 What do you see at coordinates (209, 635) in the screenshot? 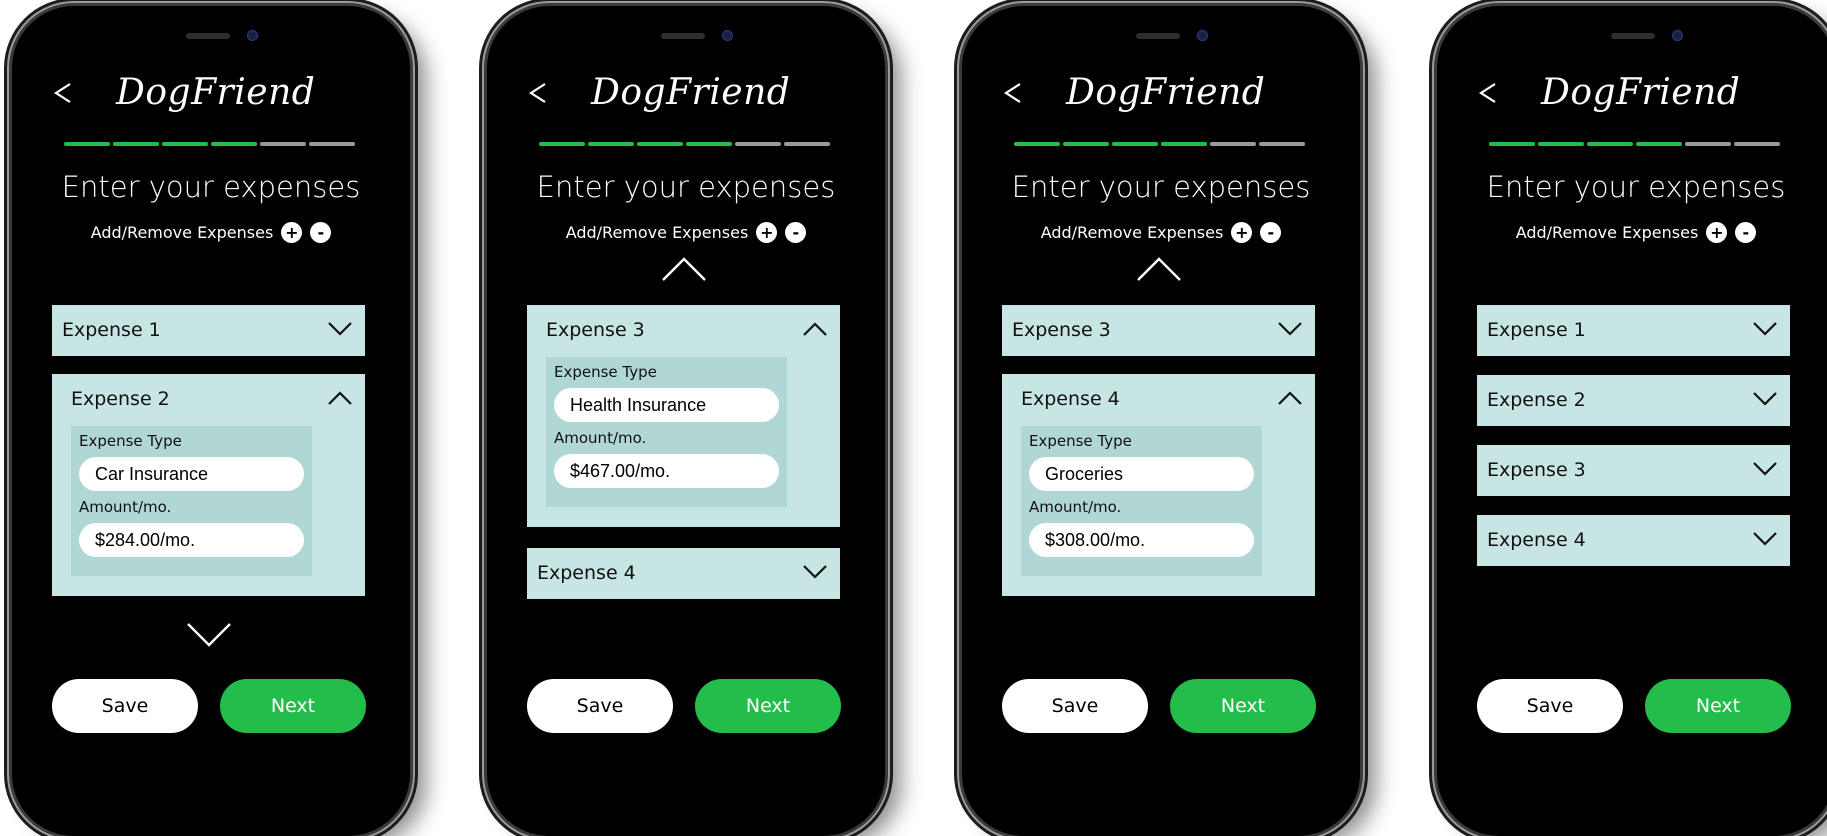
I see `scroll-down-icon` at bounding box center [209, 635].